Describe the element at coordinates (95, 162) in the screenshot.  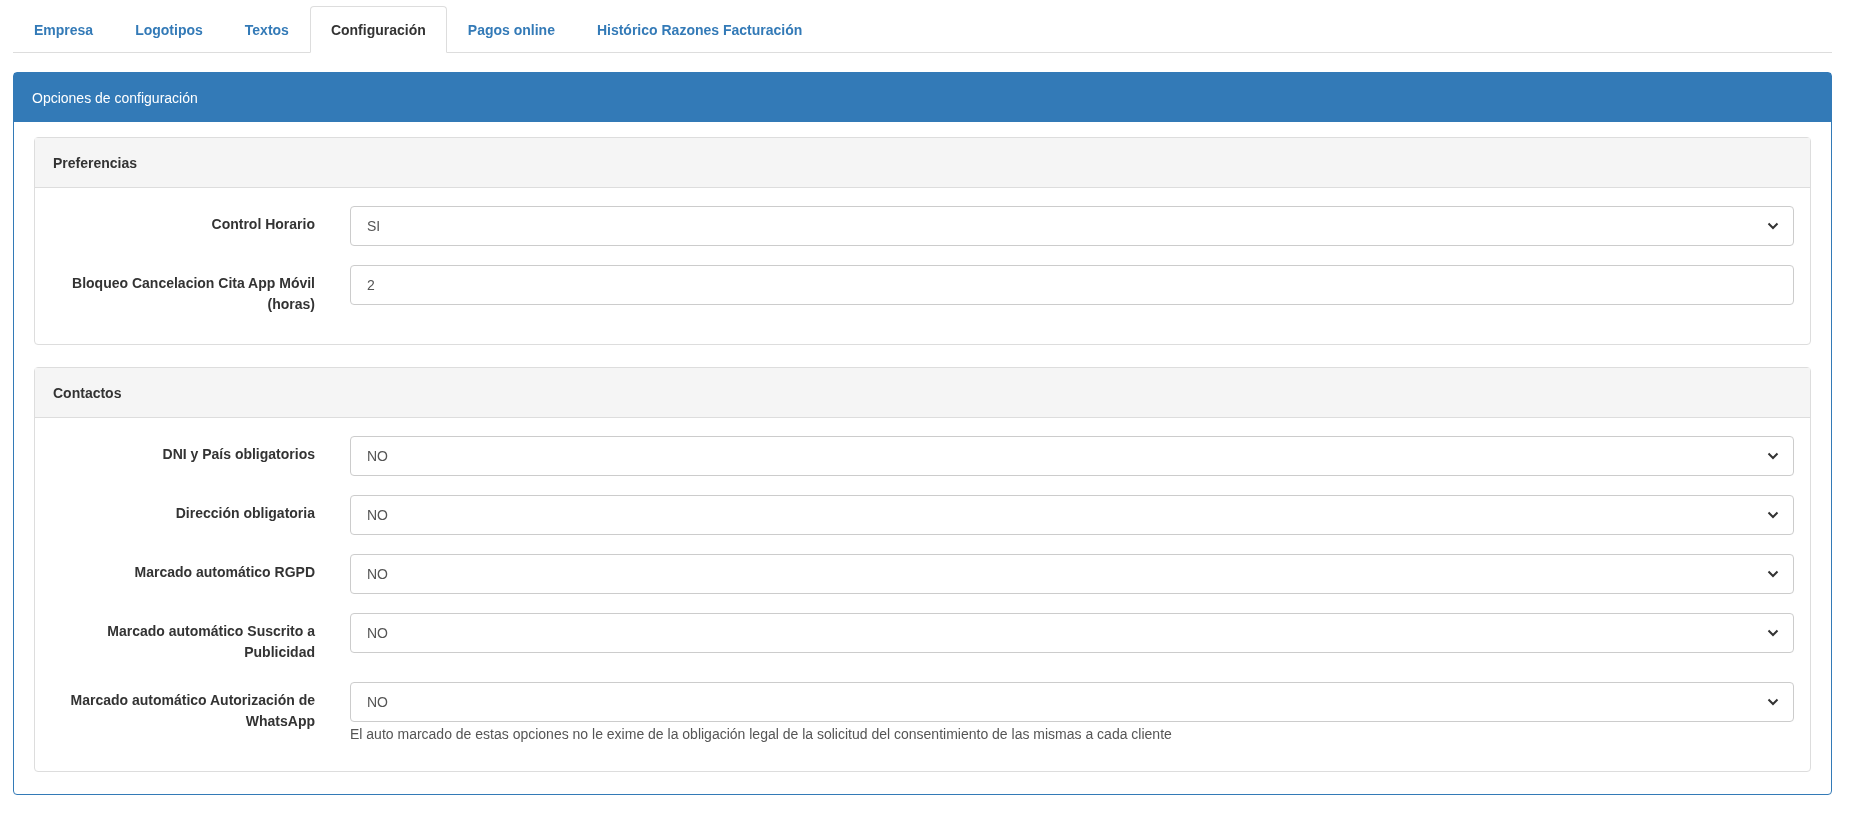
I see `section-title: Preferencias` at that location.